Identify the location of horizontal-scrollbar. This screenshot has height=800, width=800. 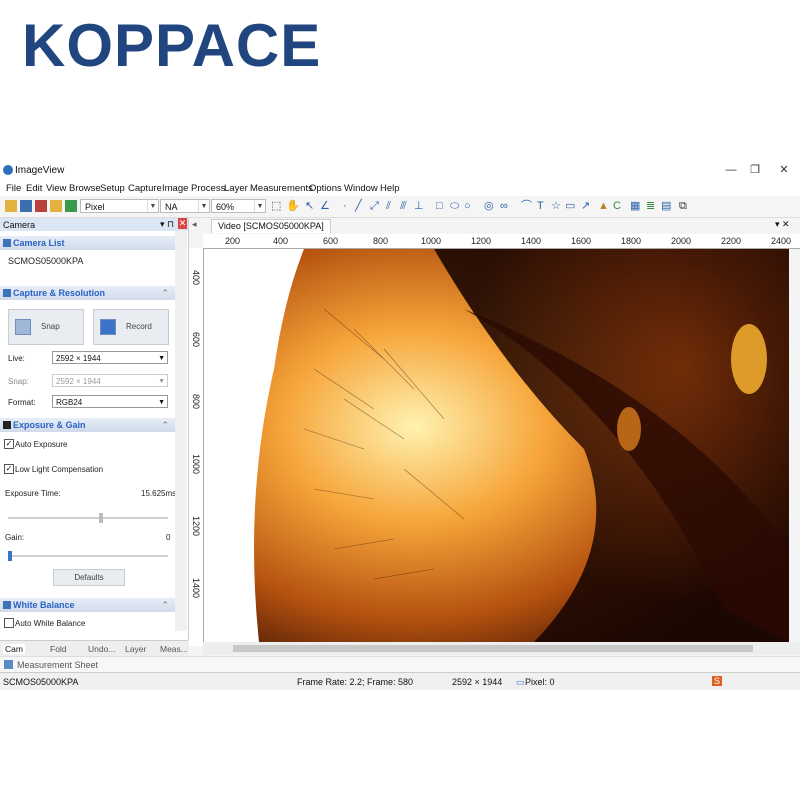
(501, 648).